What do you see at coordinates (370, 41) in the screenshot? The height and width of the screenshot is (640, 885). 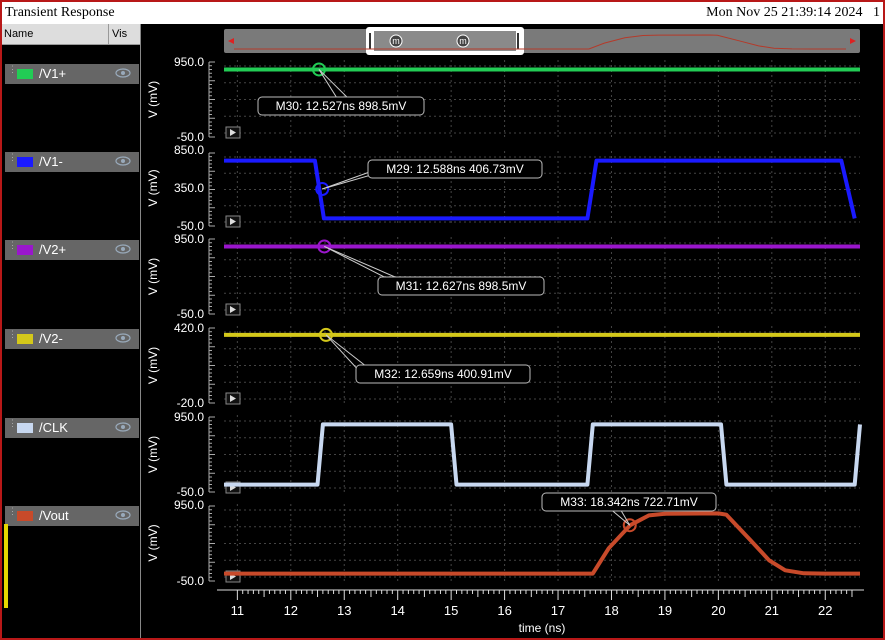 I see `drag-handle-left` at bounding box center [370, 41].